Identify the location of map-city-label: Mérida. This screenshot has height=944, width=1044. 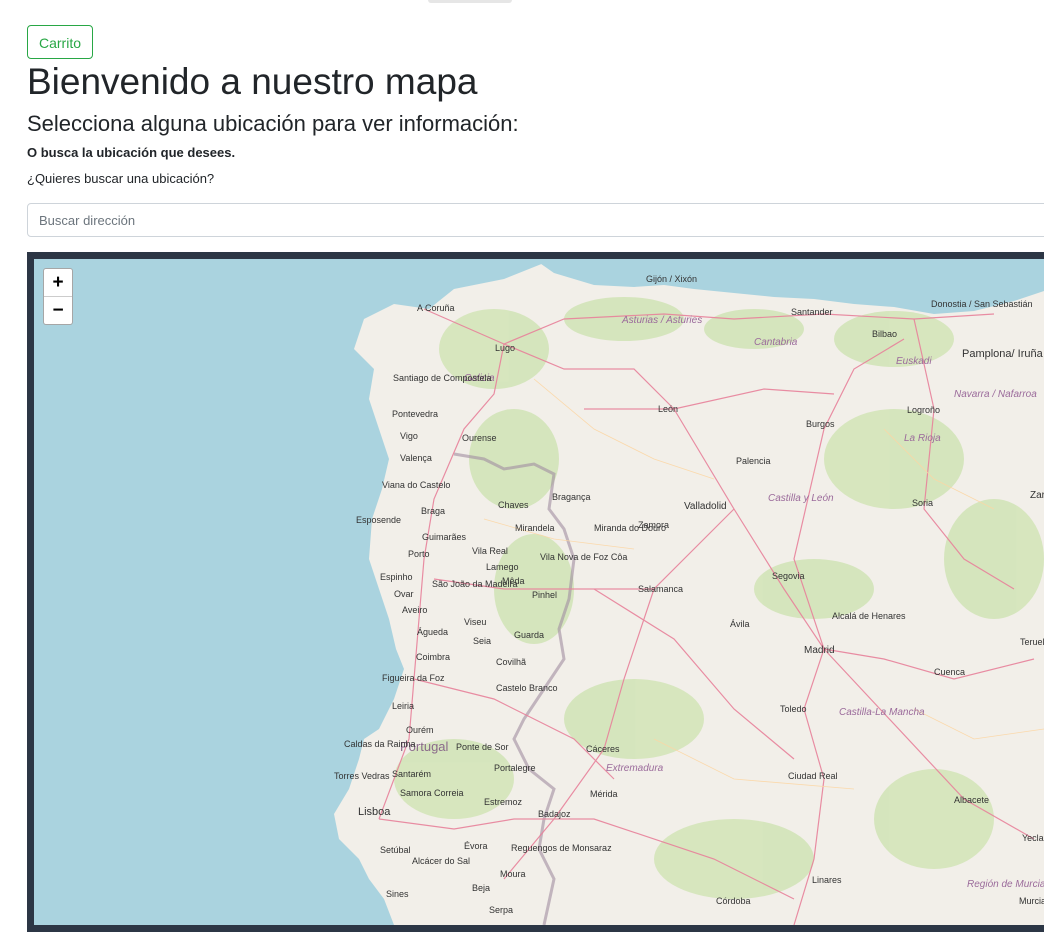
(604, 794).